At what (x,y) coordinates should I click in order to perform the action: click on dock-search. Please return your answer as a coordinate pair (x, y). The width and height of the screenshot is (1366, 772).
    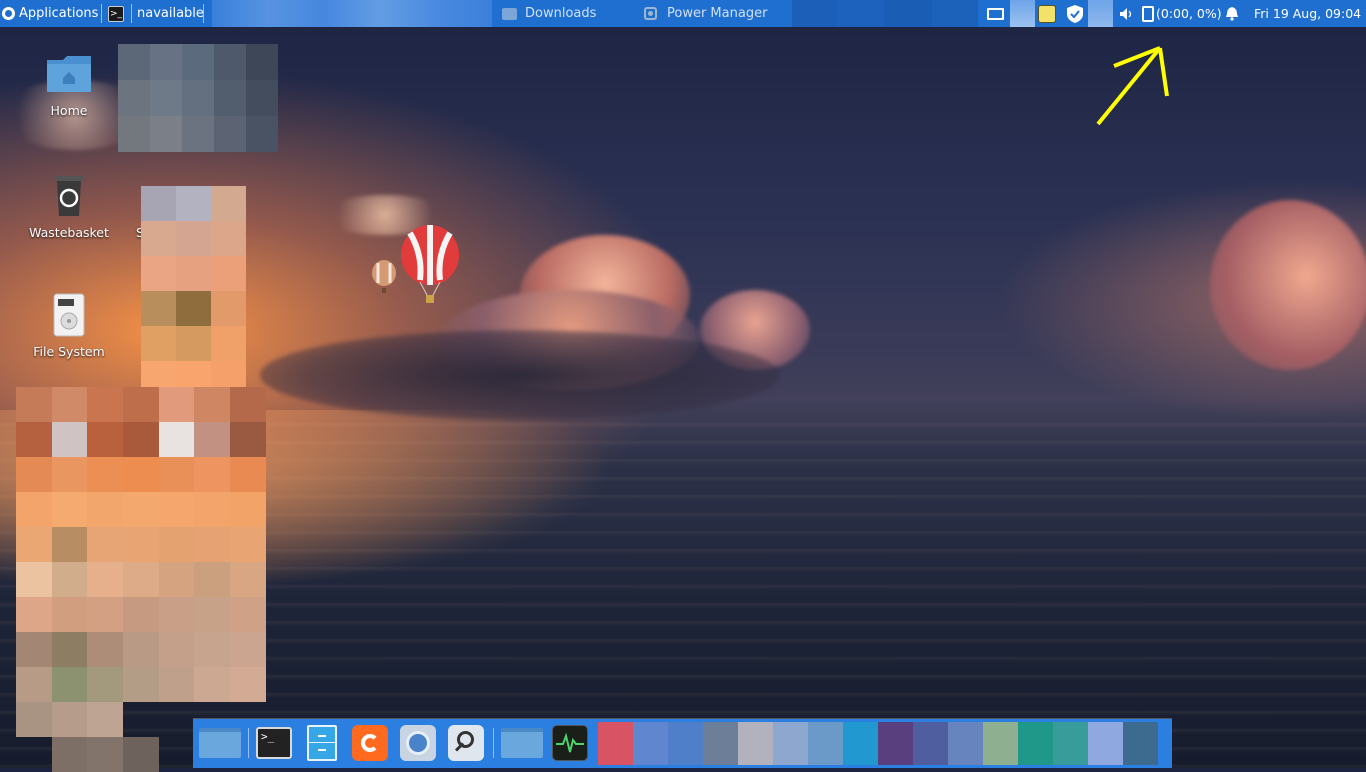
    Looking at the image, I should click on (466, 743).